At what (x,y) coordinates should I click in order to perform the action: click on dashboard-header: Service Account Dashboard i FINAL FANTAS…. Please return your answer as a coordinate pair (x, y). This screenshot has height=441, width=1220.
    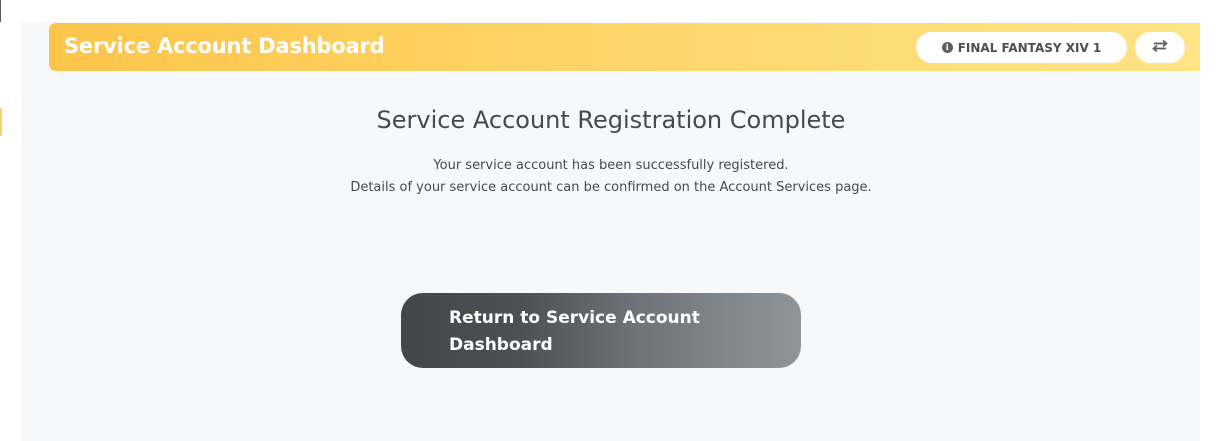
    Looking at the image, I should click on (624, 47).